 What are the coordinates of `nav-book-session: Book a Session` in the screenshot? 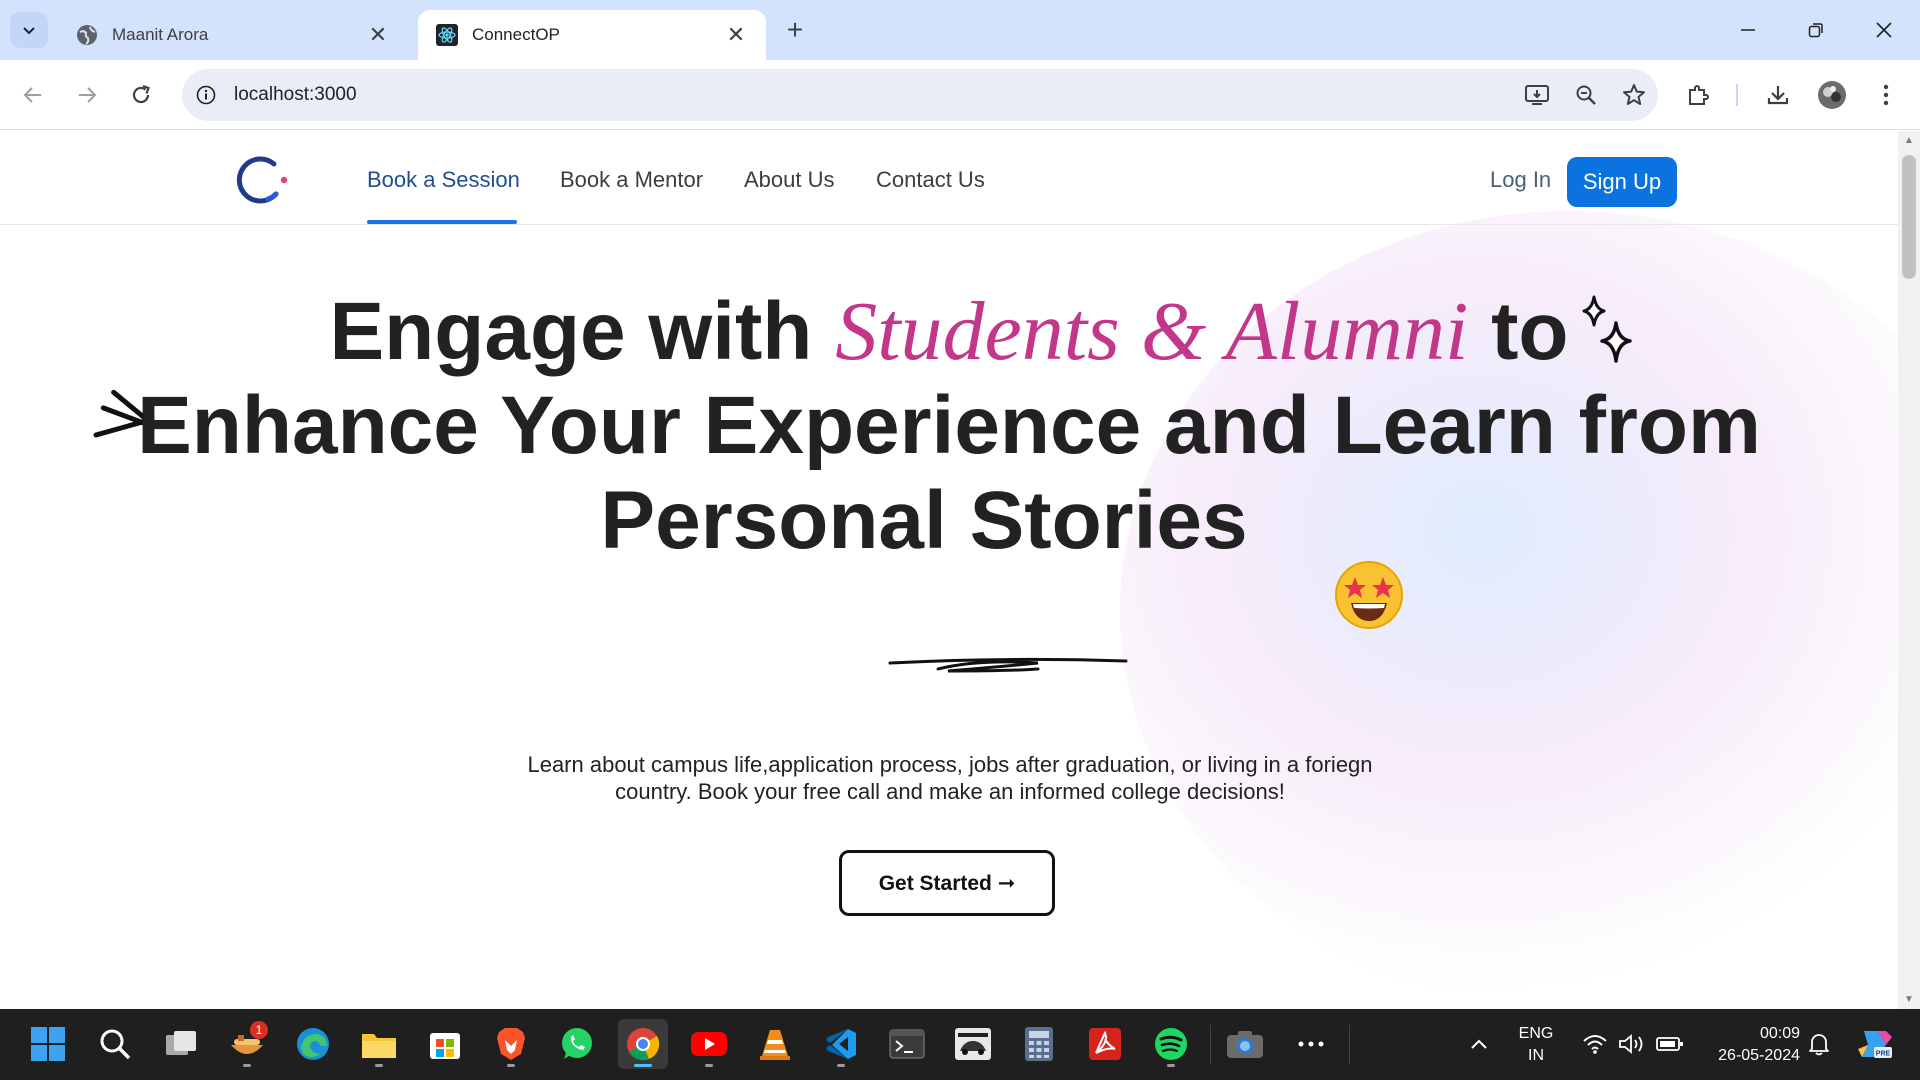 It's located at (443, 180).